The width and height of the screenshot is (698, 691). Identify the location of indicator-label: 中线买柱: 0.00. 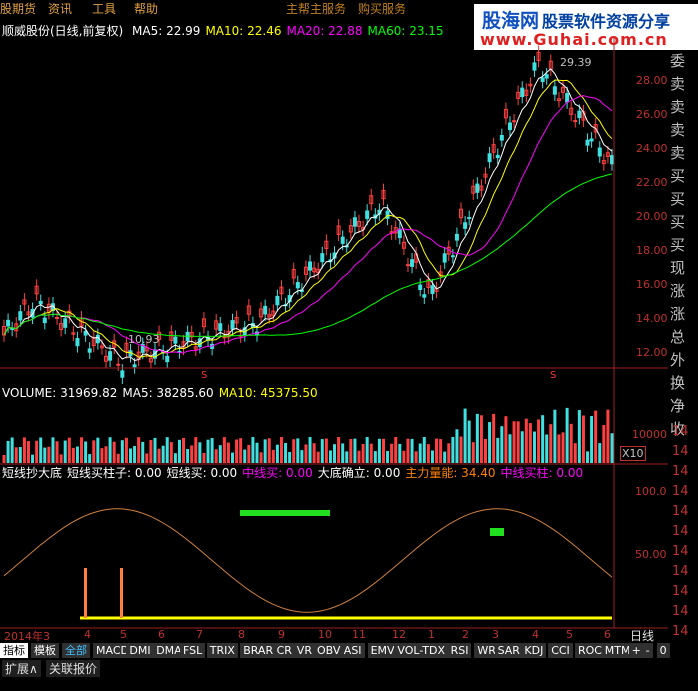
(542, 473).